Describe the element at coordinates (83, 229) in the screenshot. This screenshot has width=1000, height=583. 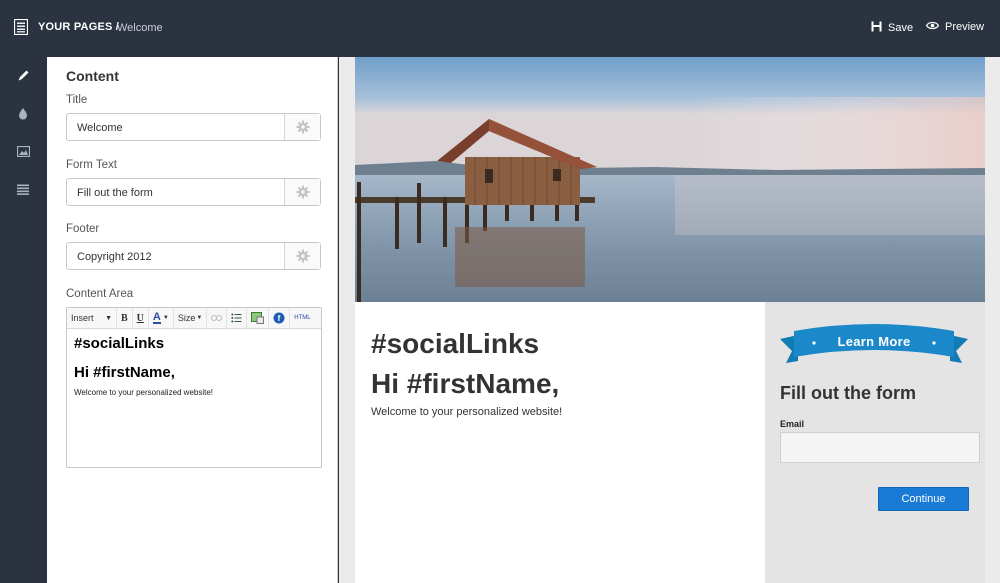
I see `footer-label: Footer` at that location.